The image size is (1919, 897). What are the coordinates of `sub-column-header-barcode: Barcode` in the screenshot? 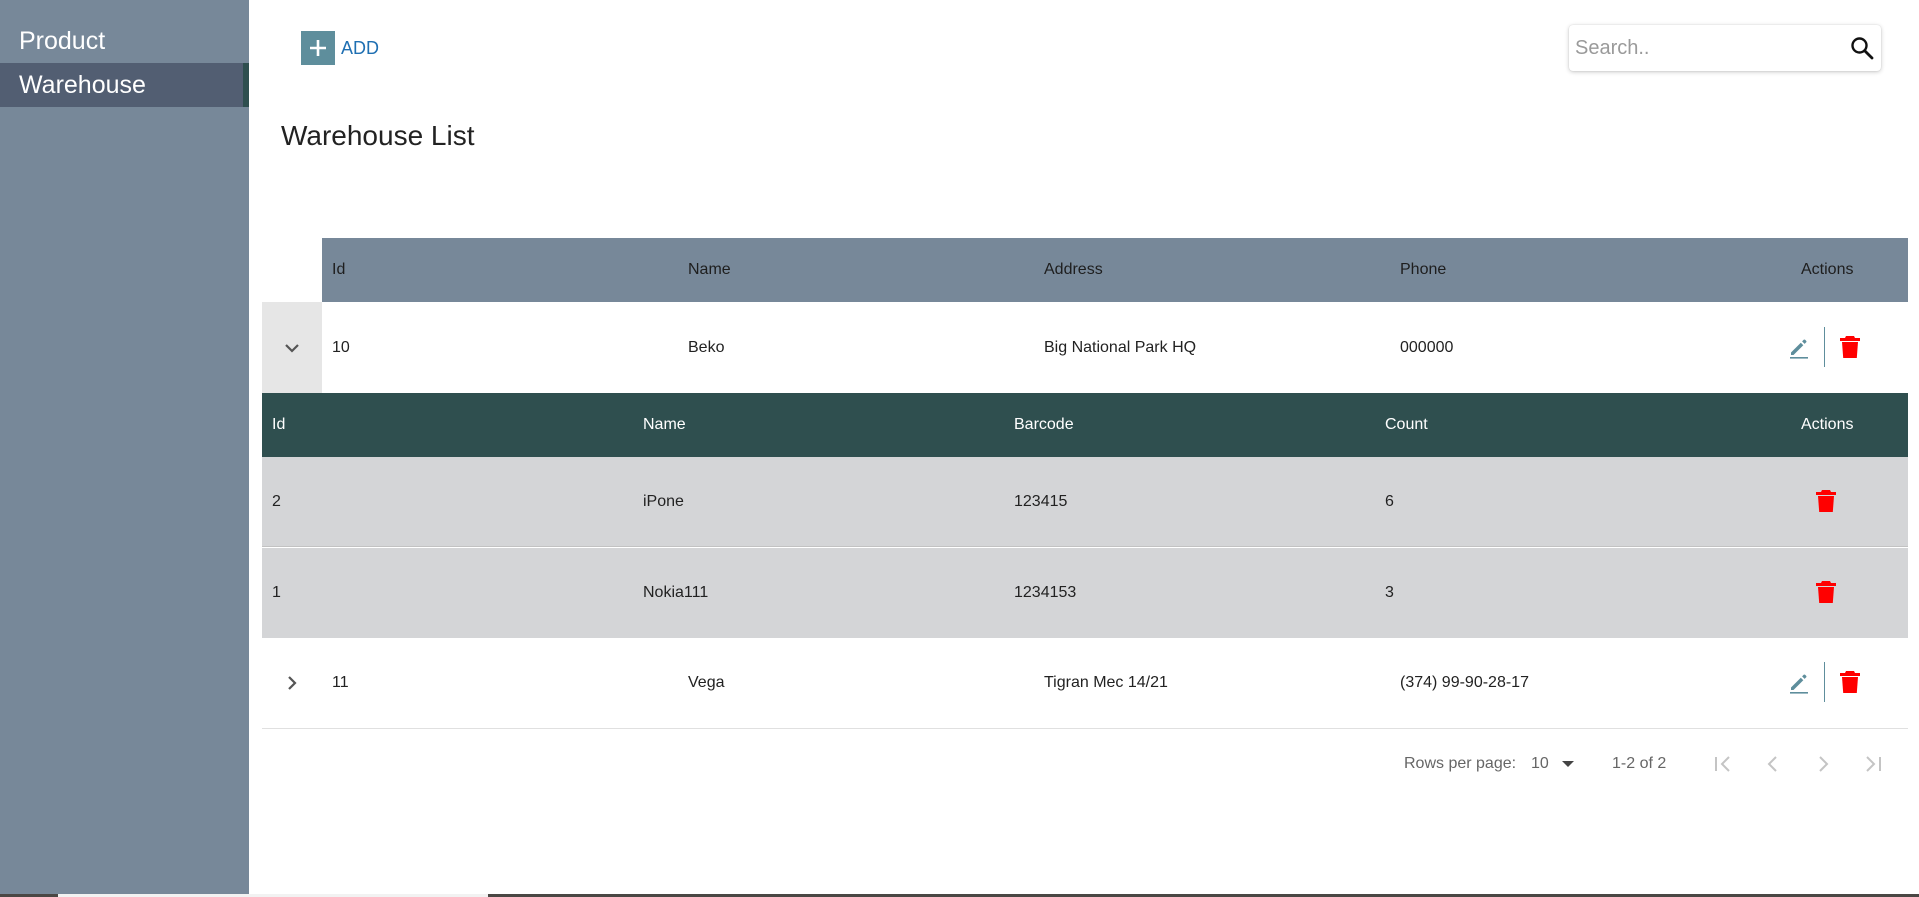 It's located at (1044, 425).